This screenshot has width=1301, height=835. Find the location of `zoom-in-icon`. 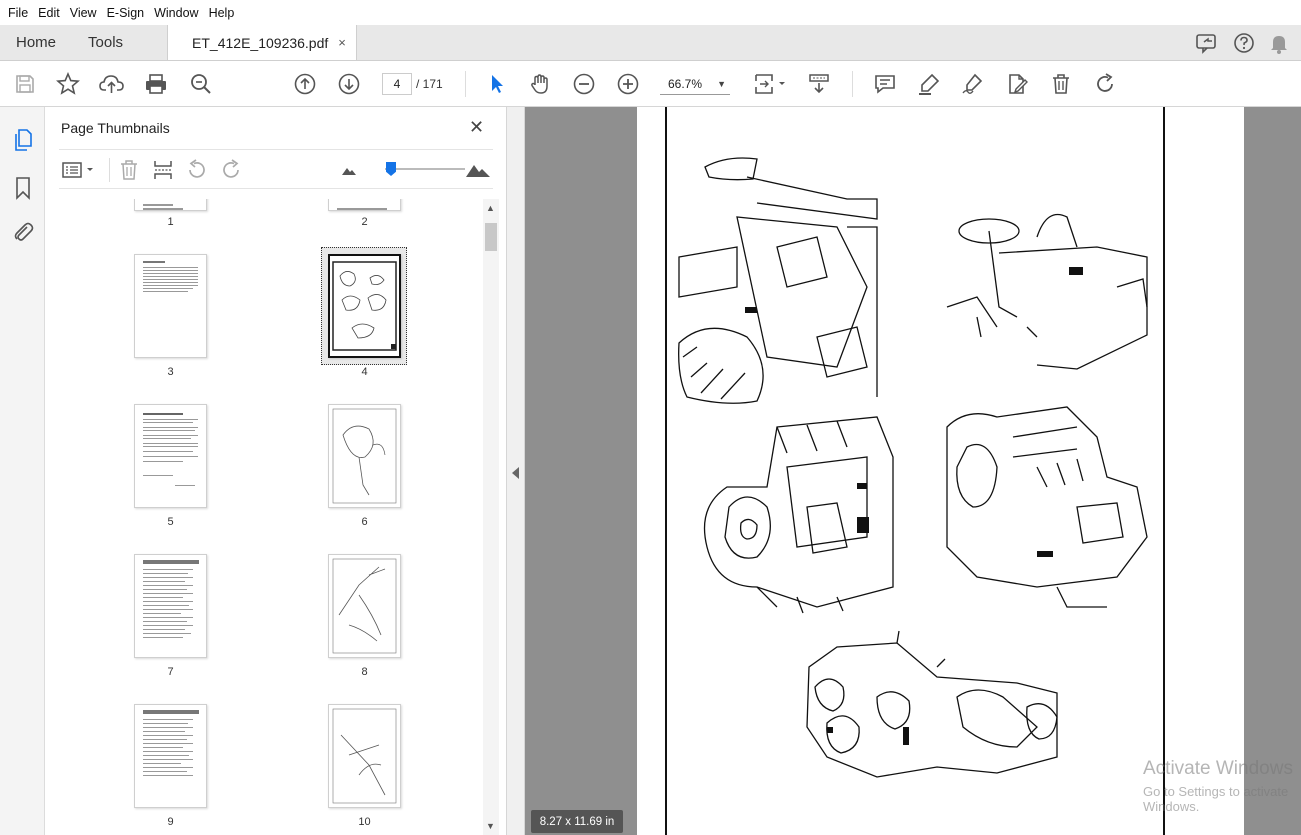

zoom-in-icon is located at coordinates (628, 84).